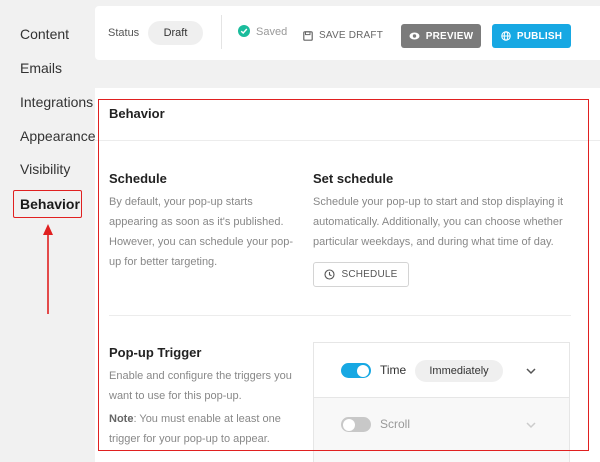  I want to click on schedule-button: SCHEDULE, so click(361, 274).